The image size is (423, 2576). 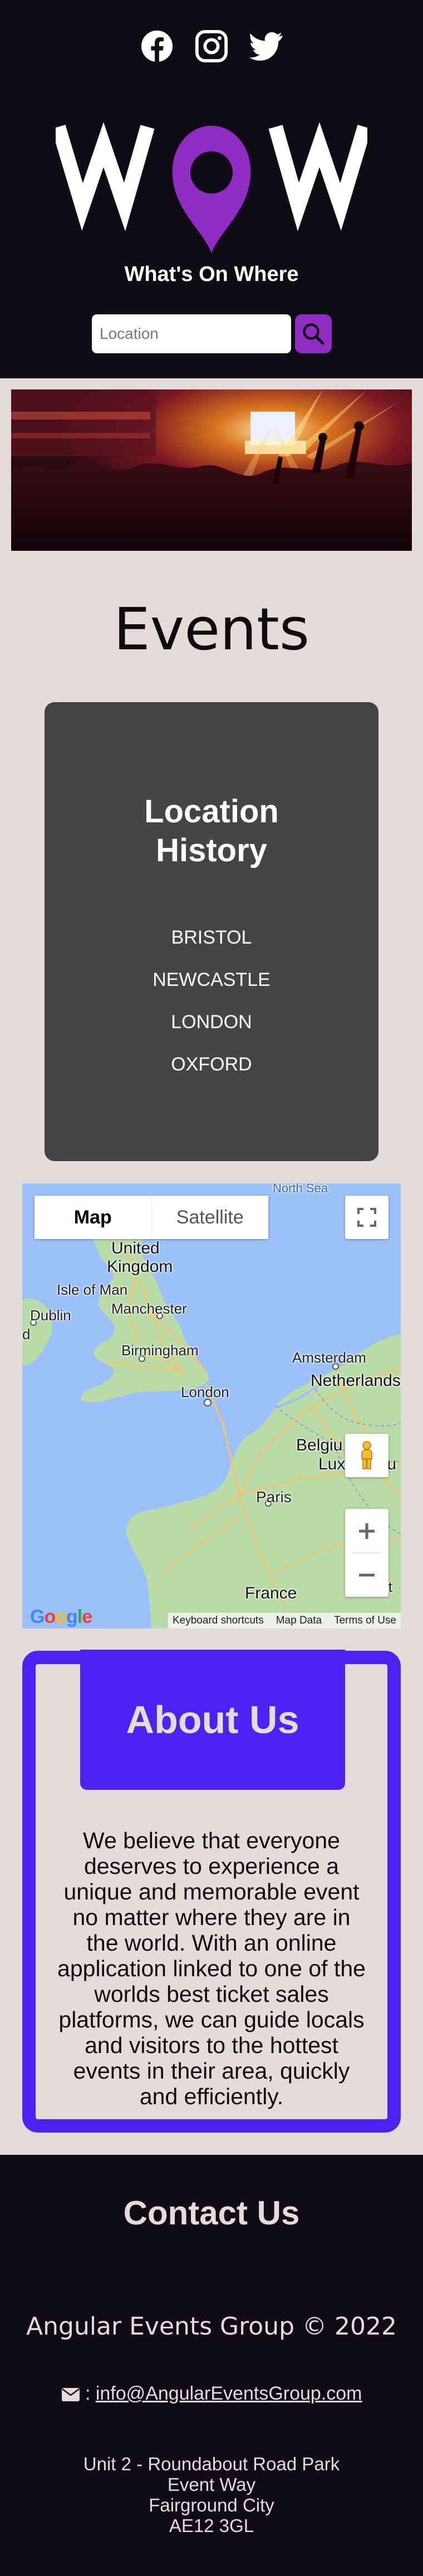 I want to click on map-label-united: United, so click(x=135, y=1248).